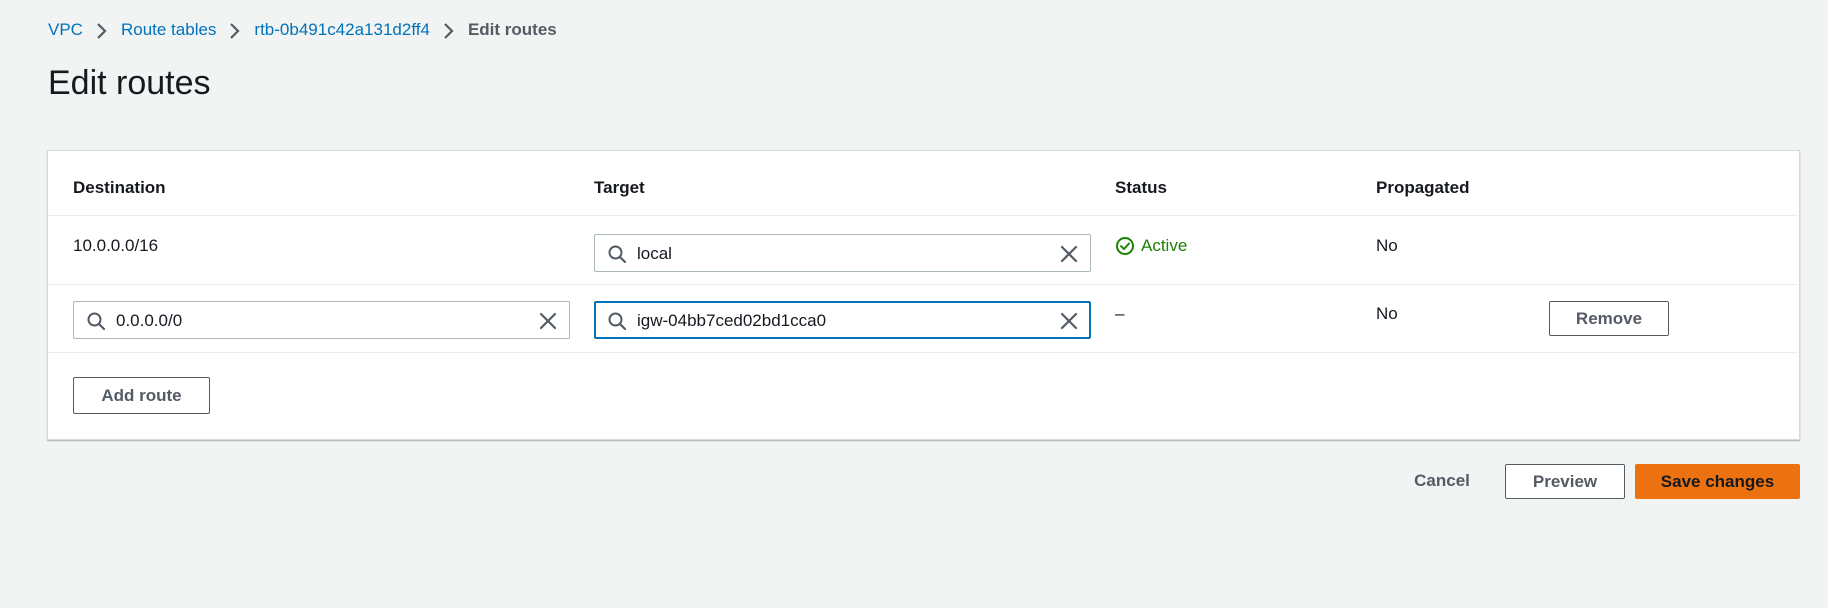 This screenshot has height=608, width=1828. I want to click on target-search-input: igw-04bb7ced02bd1cca0, so click(842, 320).